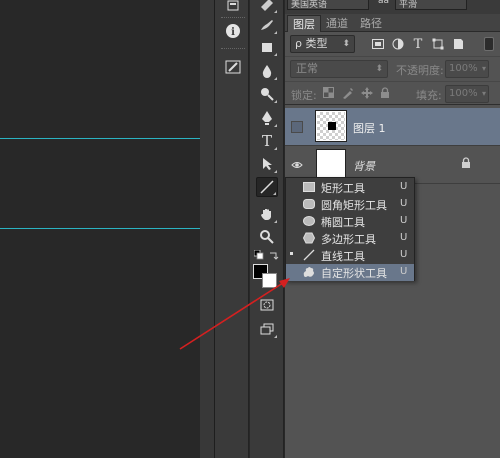 The height and width of the screenshot is (458, 500). I want to click on menu-item-ellipse-tool: 椭圆工具 U, so click(350, 221).